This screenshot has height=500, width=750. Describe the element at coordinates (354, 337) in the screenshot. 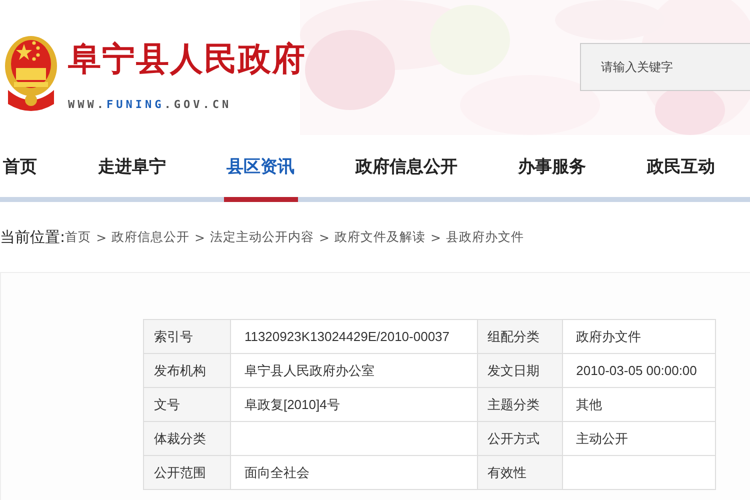

I see `field-value: 11320923K13024429E/2010-00037` at that location.